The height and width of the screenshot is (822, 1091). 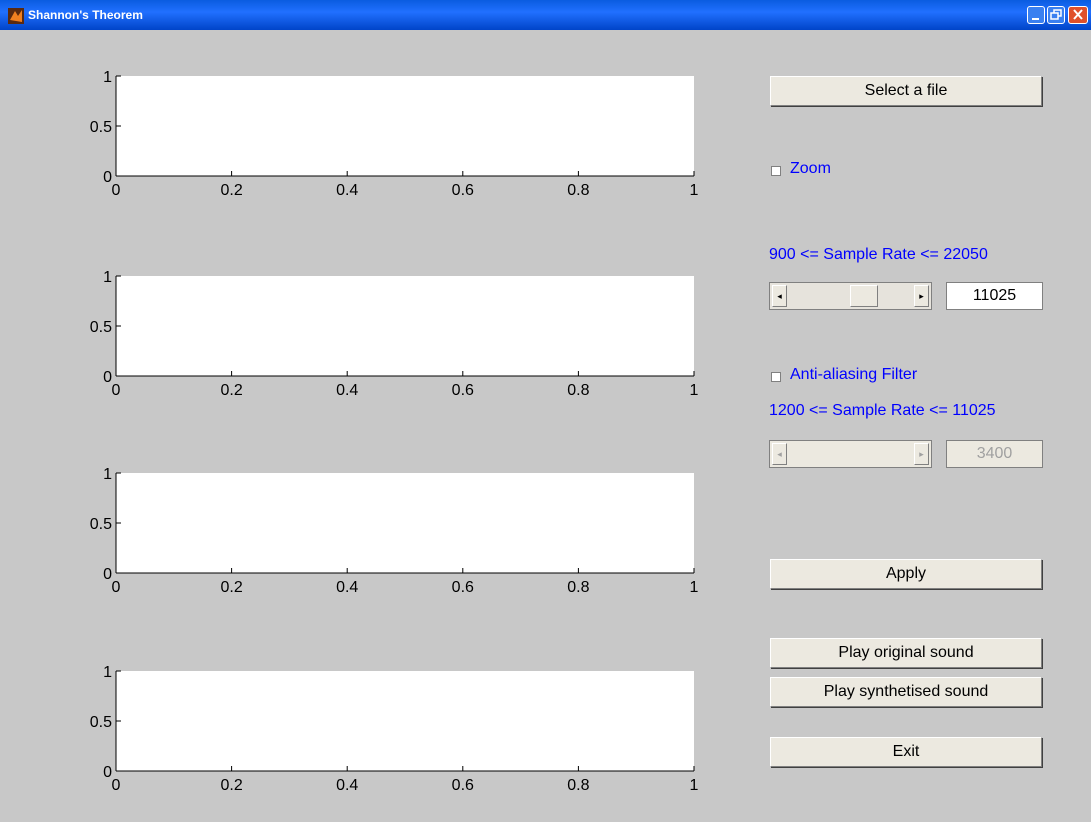 I want to click on apply-button: Apply, so click(x=906, y=574).